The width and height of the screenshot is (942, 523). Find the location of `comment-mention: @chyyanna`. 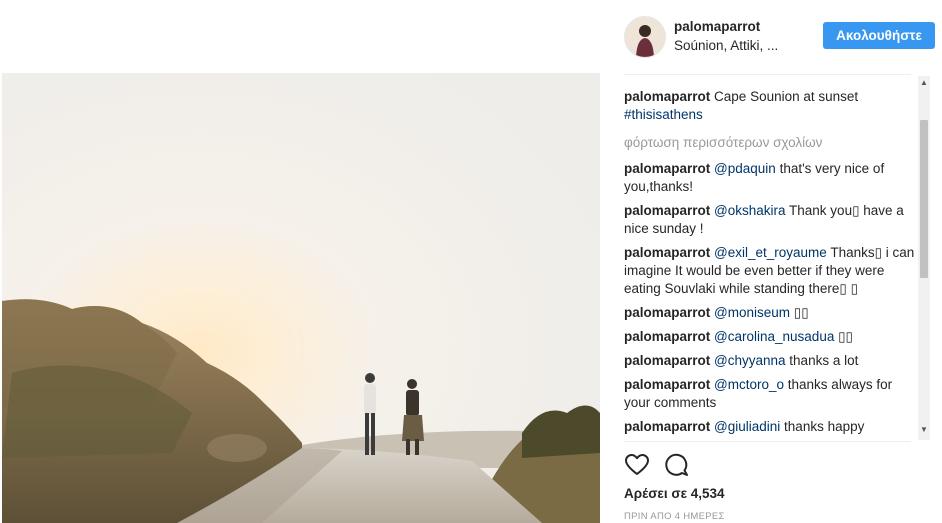

comment-mention: @chyyanna is located at coordinates (750, 360).